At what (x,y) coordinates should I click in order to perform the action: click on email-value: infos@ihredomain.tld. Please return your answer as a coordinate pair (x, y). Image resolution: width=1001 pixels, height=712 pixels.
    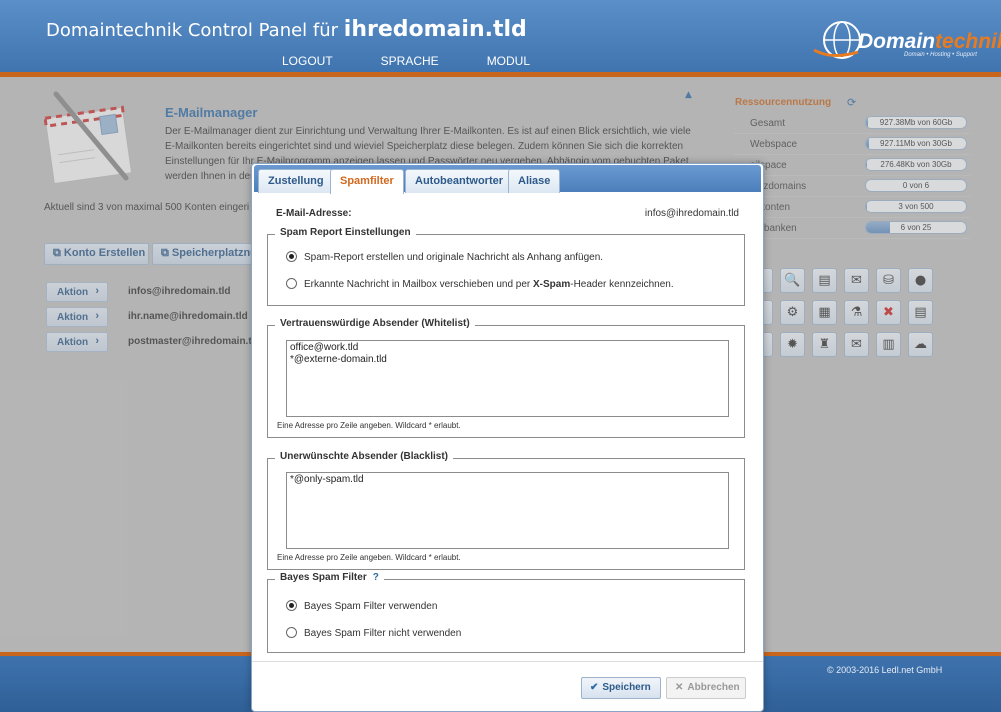
    Looking at the image, I should click on (691, 213).